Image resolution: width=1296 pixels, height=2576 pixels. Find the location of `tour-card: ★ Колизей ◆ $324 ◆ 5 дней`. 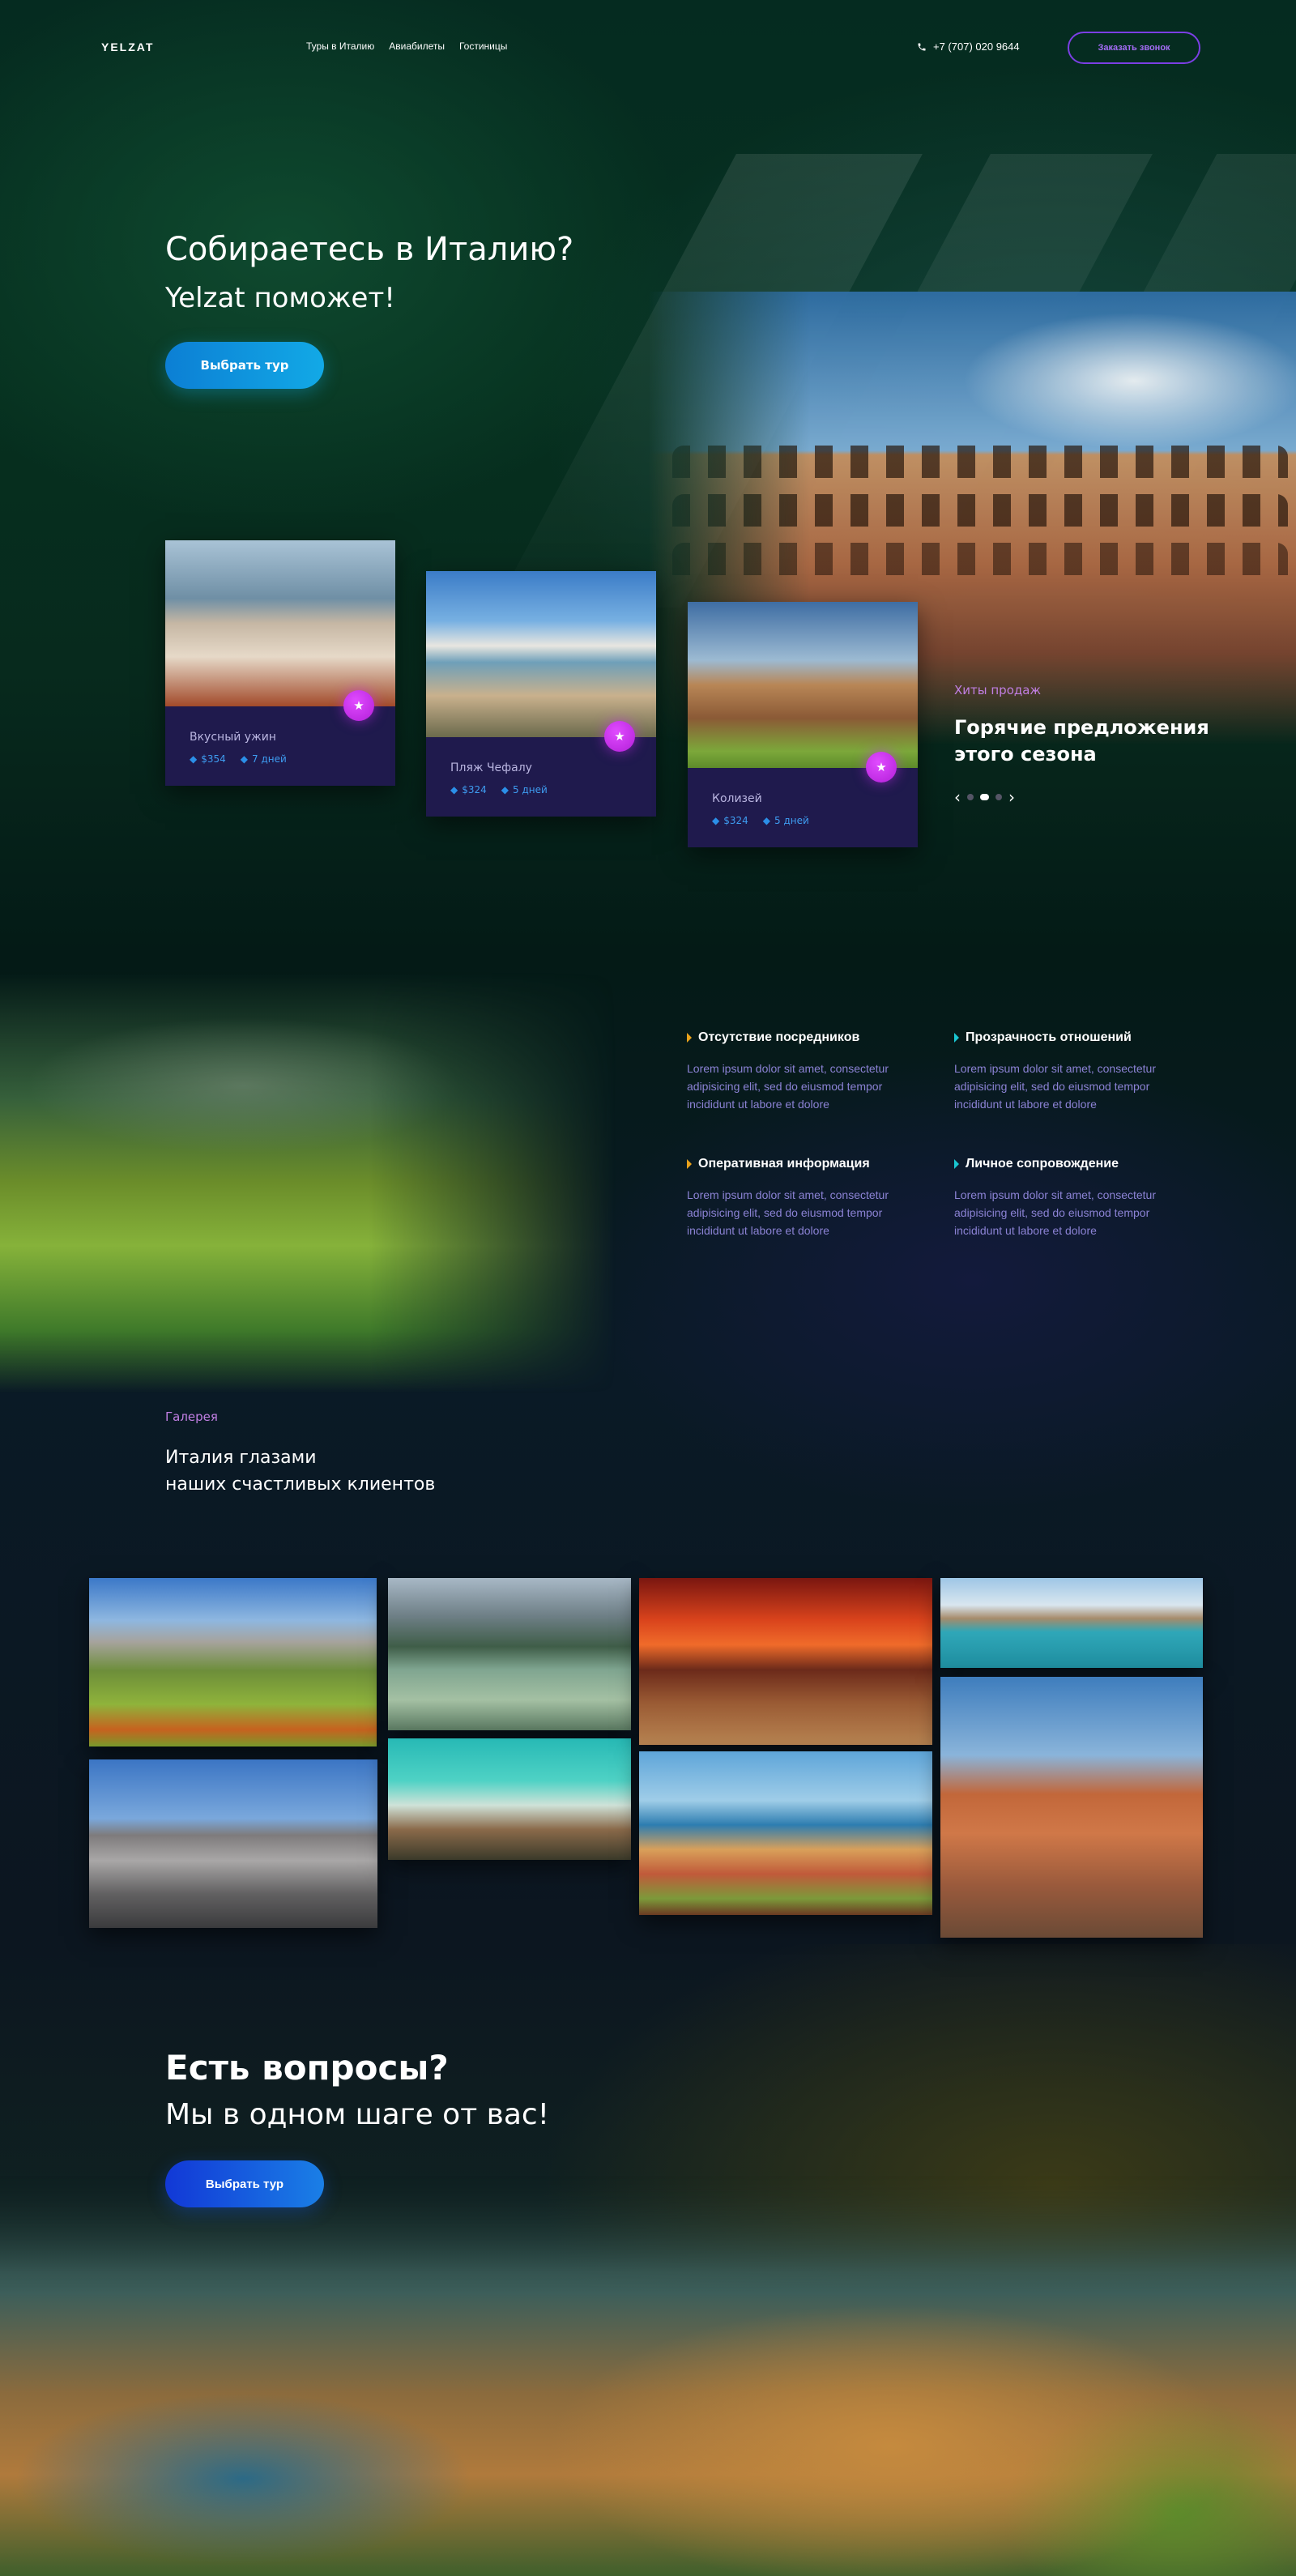

tour-card: ★ Колизей ◆ $324 ◆ 5 дней is located at coordinates (803, 724).